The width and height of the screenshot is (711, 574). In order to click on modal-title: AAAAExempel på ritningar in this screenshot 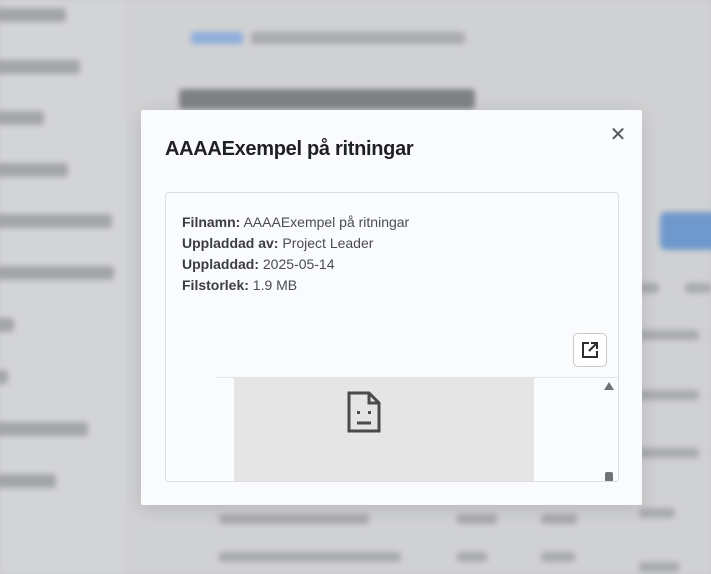, I will do `click(289, 149)`.